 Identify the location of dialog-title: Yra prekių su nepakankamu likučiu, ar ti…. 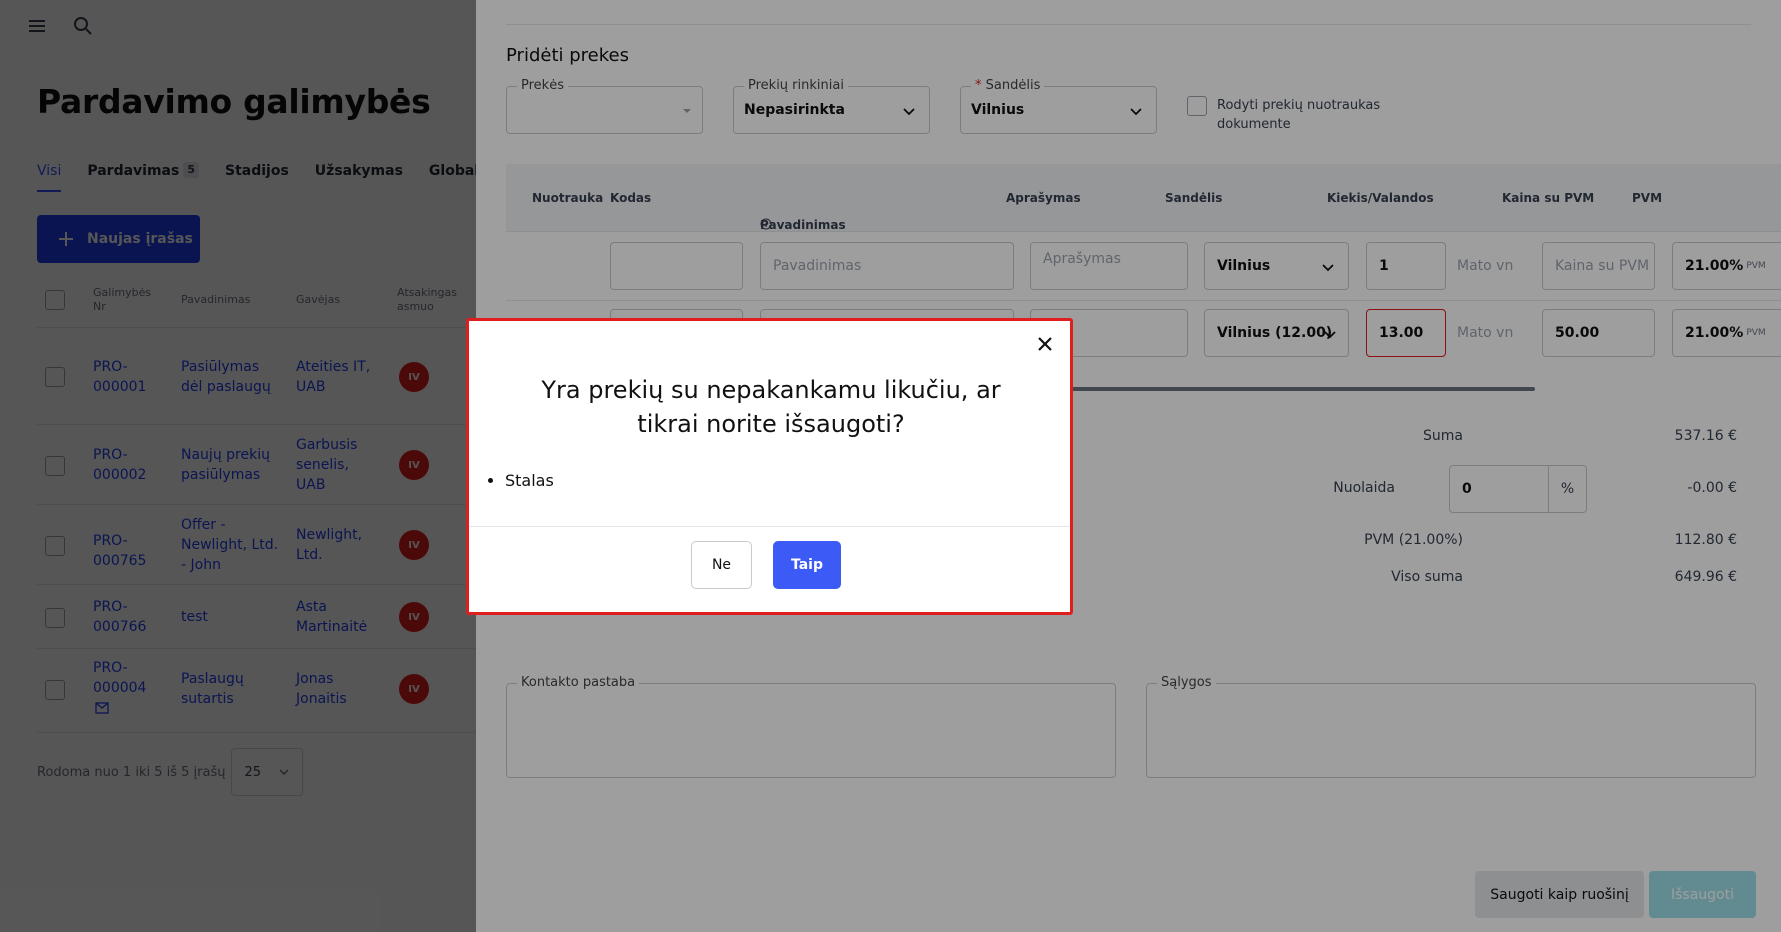
(771, 407).